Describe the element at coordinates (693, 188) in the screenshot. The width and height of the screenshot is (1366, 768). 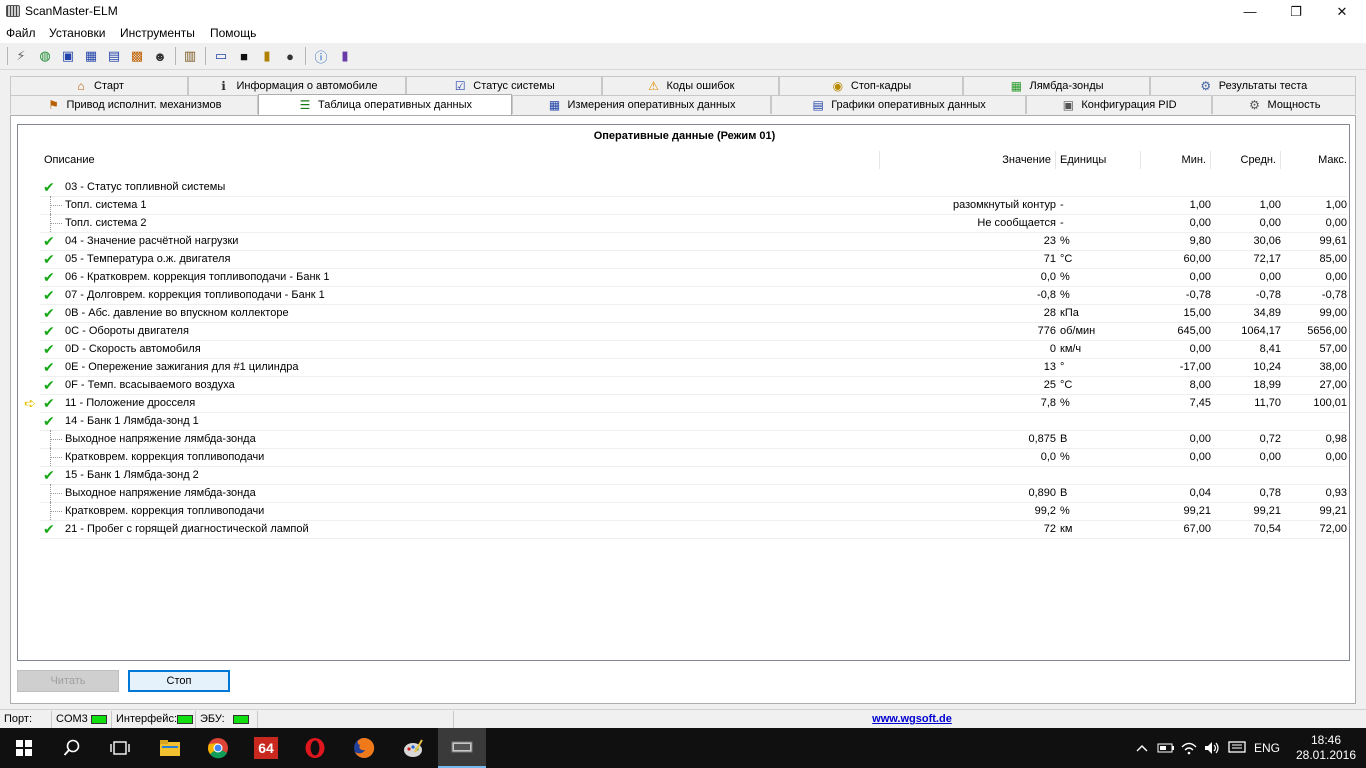
I see `table-row: ✔ 03 - Статус топливной системы` at that location.